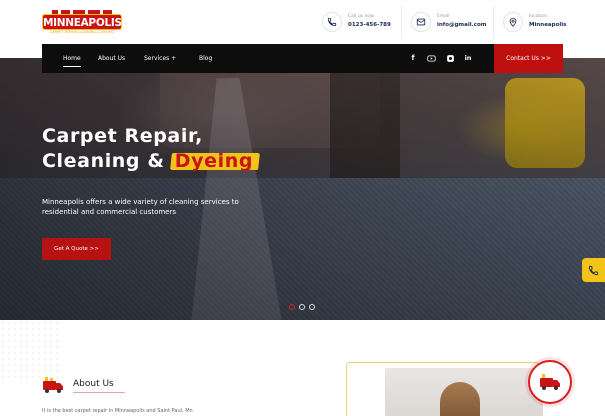  I want to click on facebook-glyph: f, so click(413, 58).